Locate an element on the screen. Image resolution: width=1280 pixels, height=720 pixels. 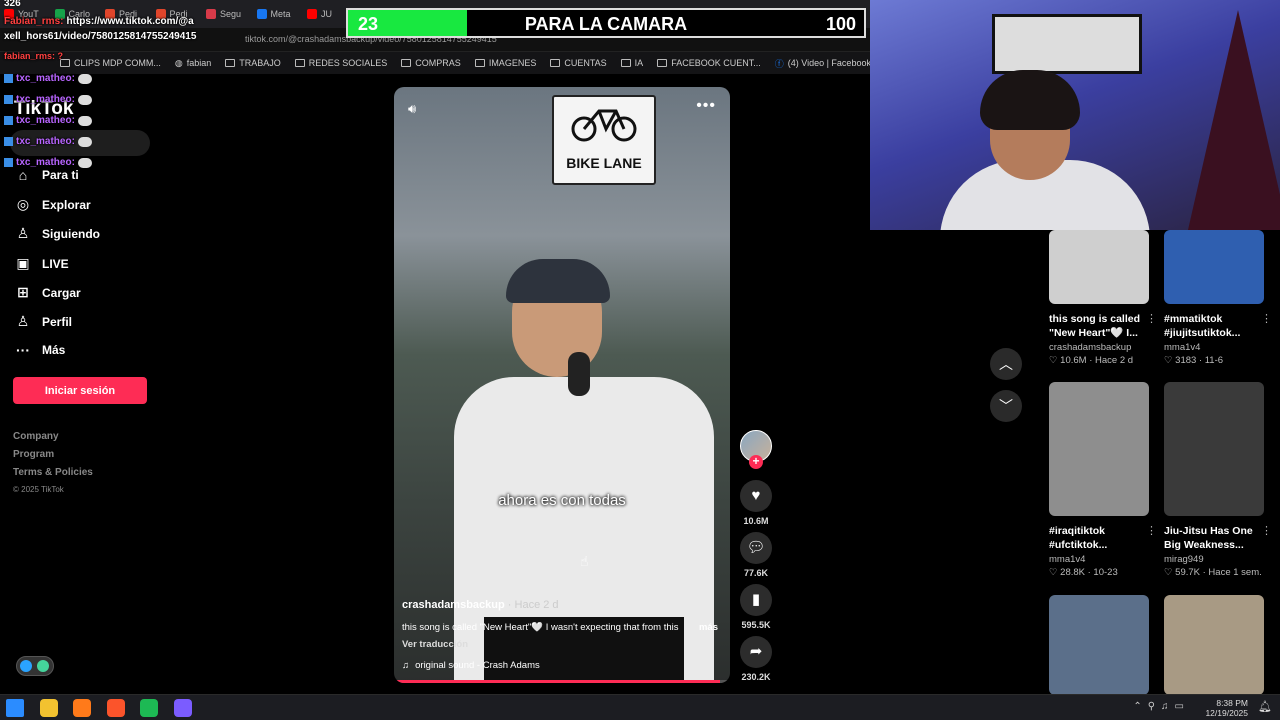
sidebar-item-label: Explorar is located at coordinates (66, 204).